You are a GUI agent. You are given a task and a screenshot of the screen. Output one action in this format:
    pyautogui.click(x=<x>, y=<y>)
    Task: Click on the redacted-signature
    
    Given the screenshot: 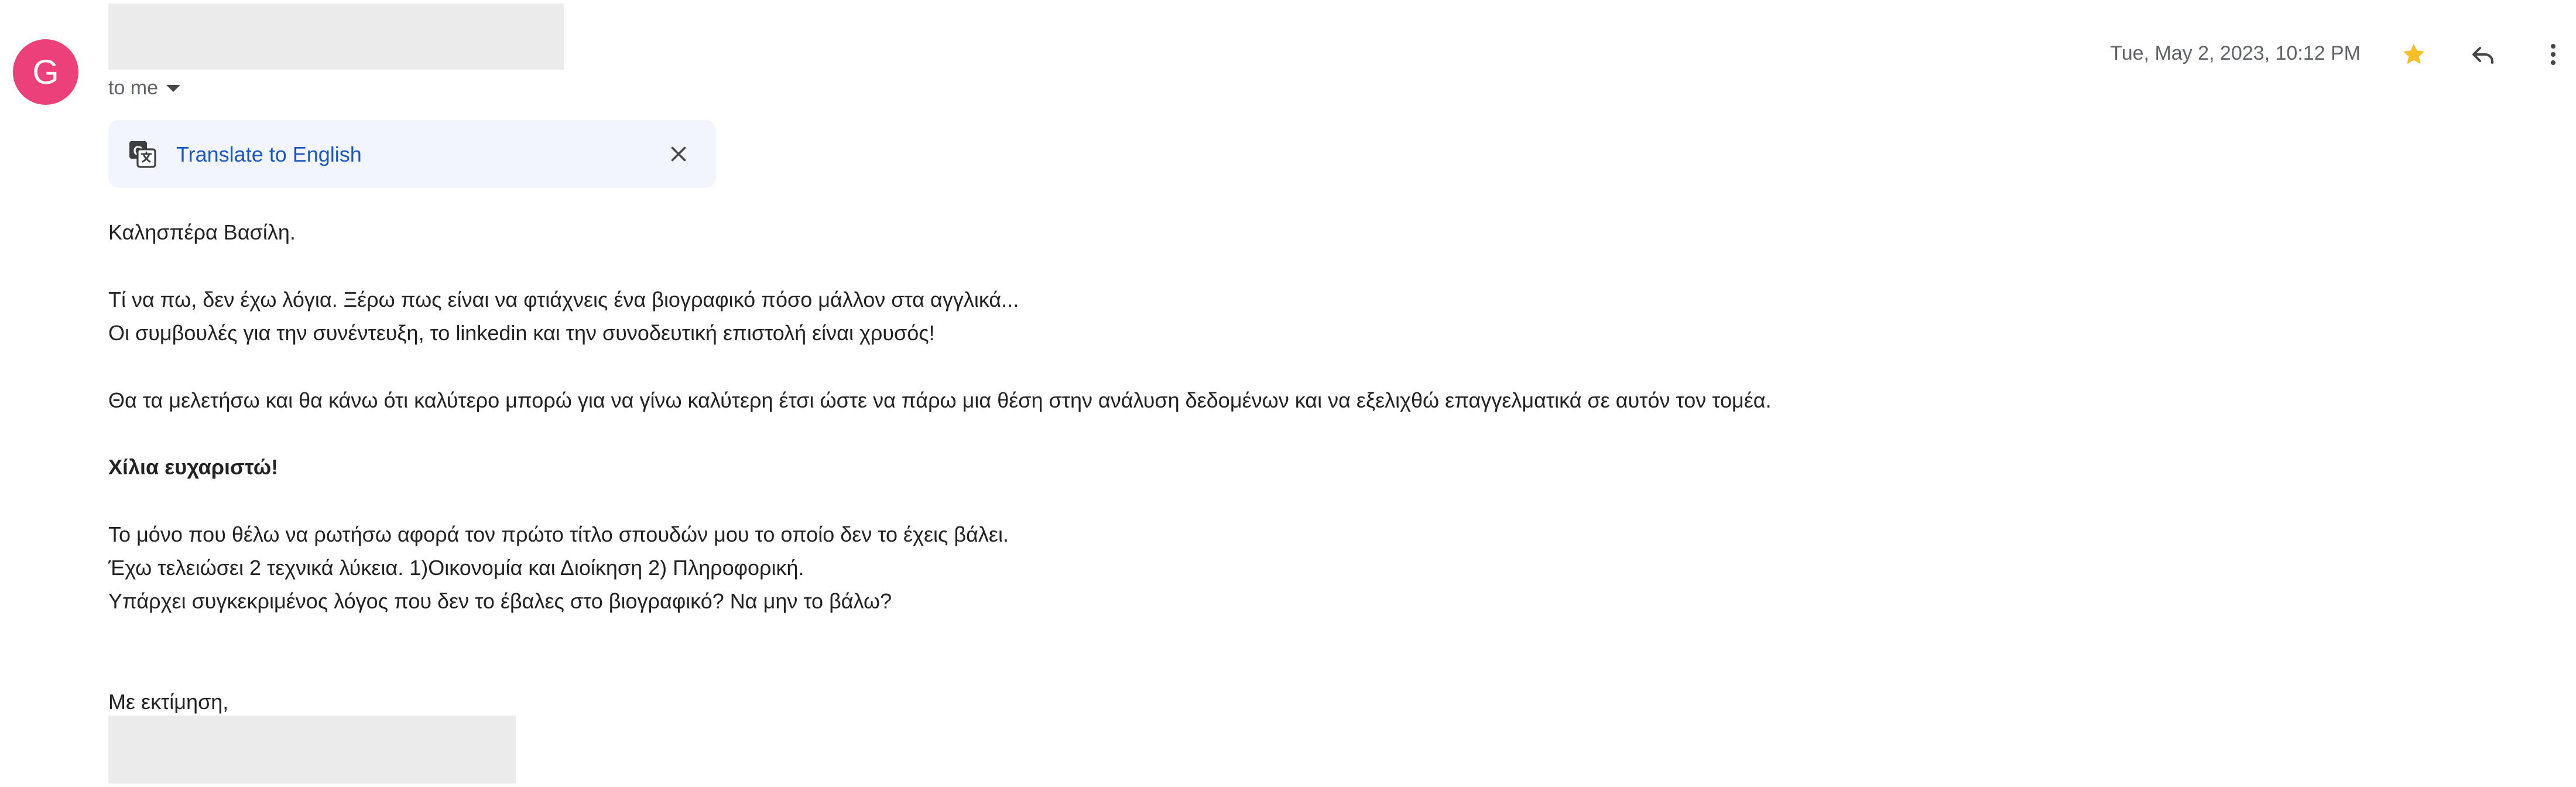 What is the action you would take?
    pyautogui.click(x=312, y=749)
    